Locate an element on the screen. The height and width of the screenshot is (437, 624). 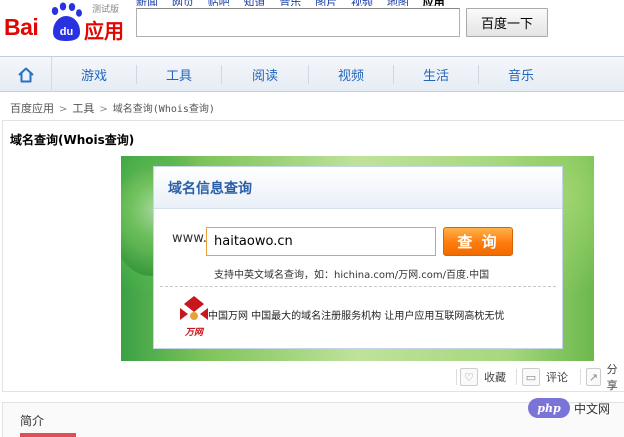
logo-bai-text: Bai is located at coordinates (21, 27).